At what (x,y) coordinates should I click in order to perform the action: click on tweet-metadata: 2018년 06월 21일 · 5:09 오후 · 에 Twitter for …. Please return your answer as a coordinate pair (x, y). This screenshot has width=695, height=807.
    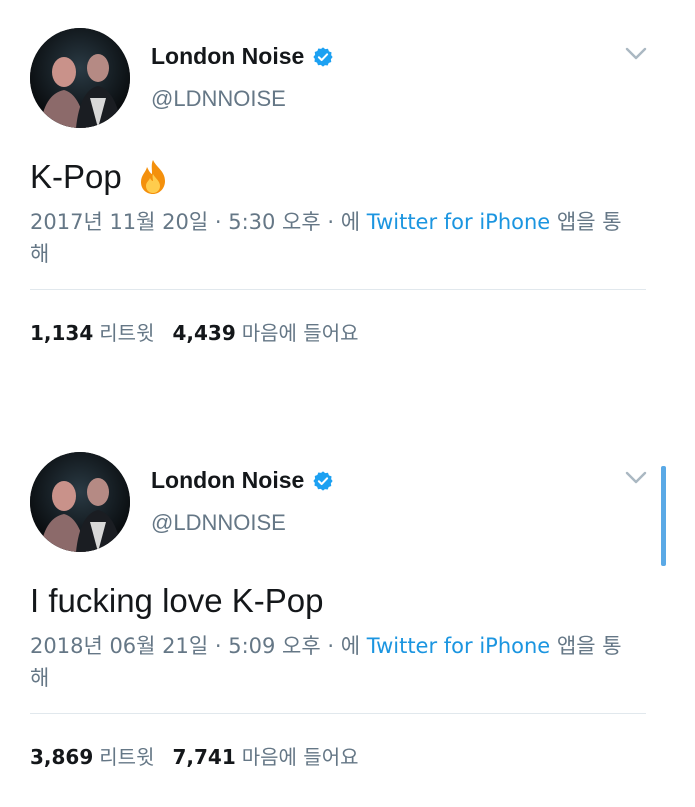
    Looking at the image, I should click on (335, 662).